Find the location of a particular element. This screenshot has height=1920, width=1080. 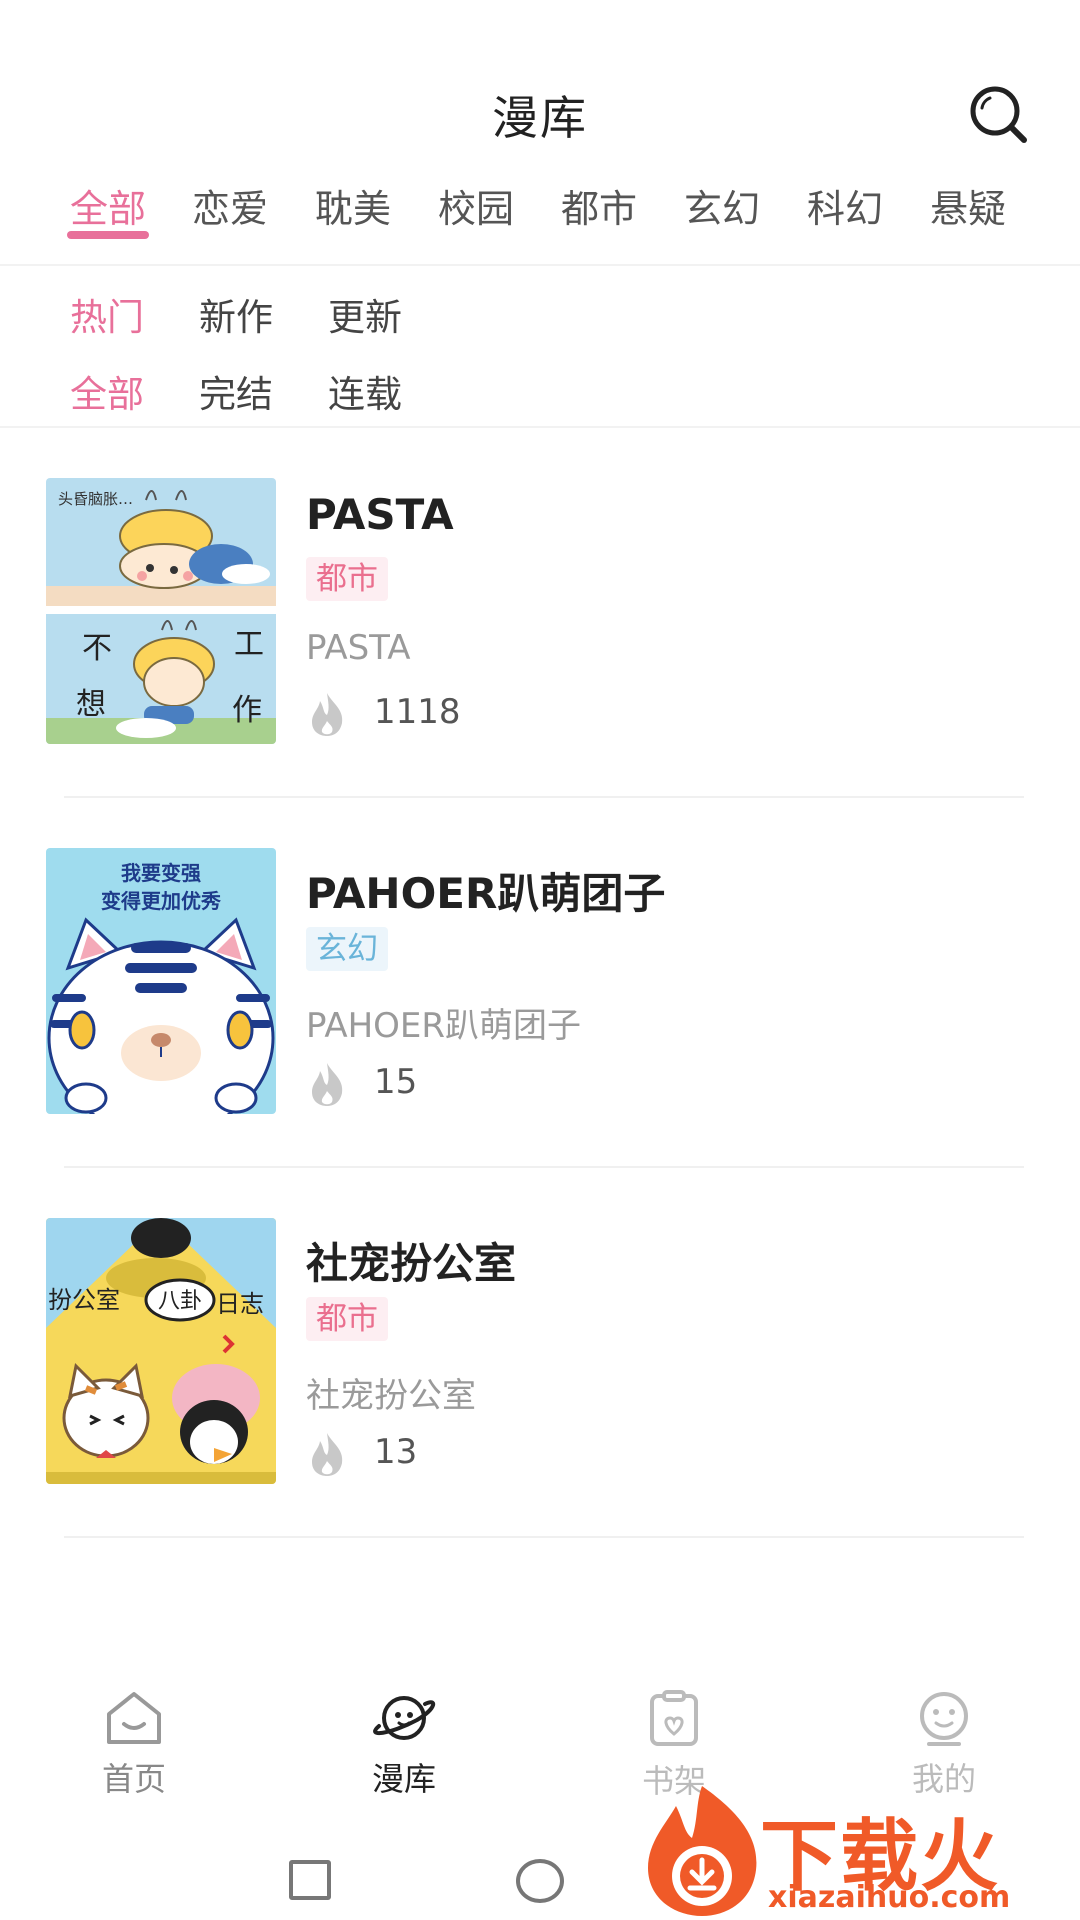

nav-label: 首页 is located at coordinates (133, 1779).